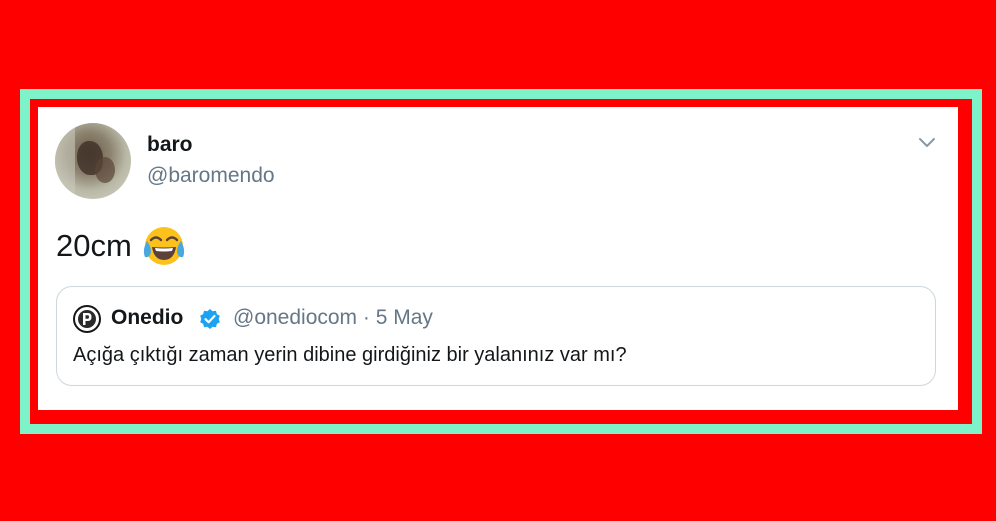  What do you see at coordinates (404, 317) in the screenshot?
I see `quoted-date: 5 May` at bounding box center [404, 317].